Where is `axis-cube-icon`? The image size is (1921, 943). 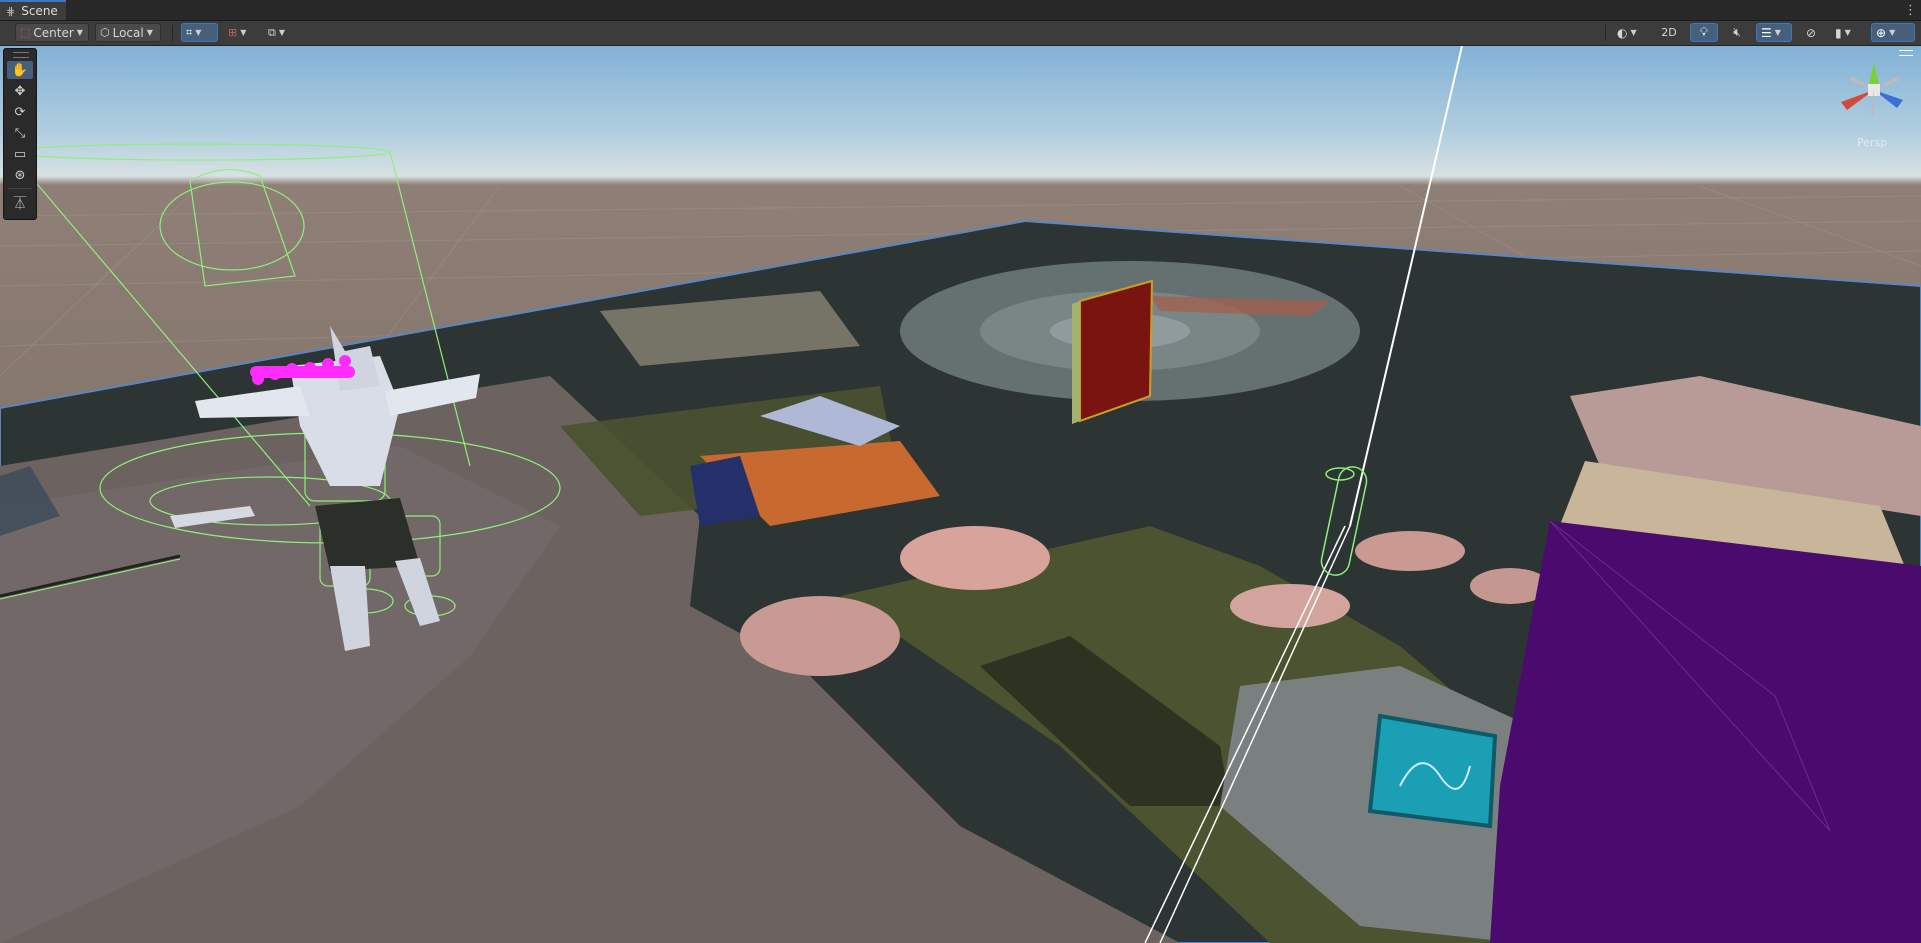 axis-cube-icon is located at coordinates (1874, 93).